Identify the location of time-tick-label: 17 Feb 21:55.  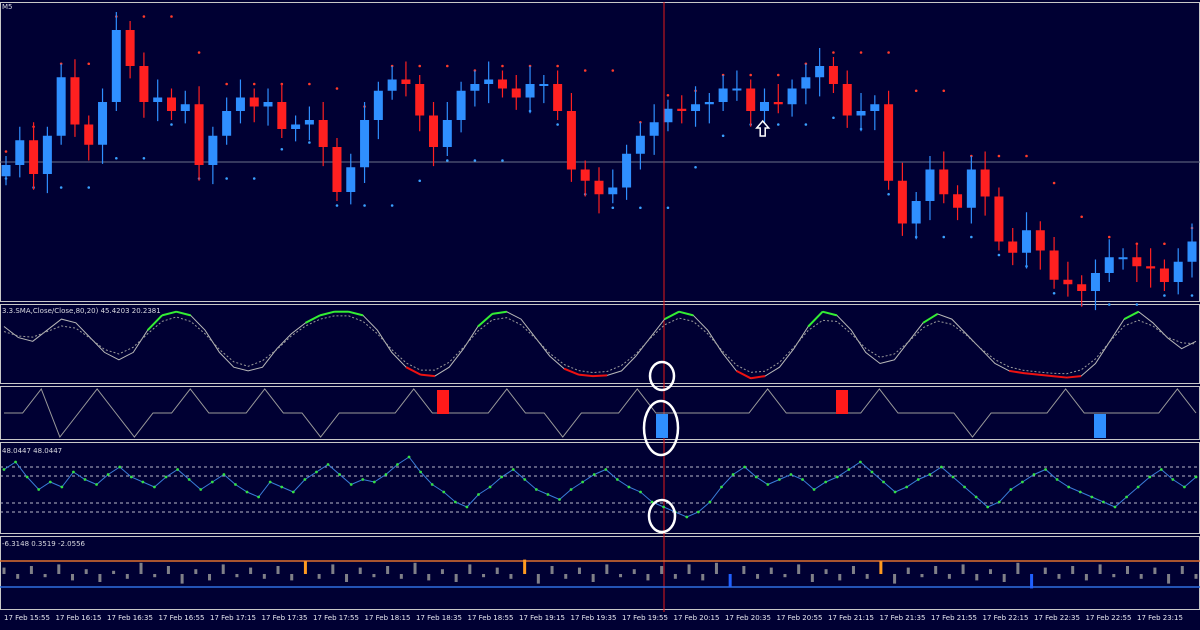
(954, 618).